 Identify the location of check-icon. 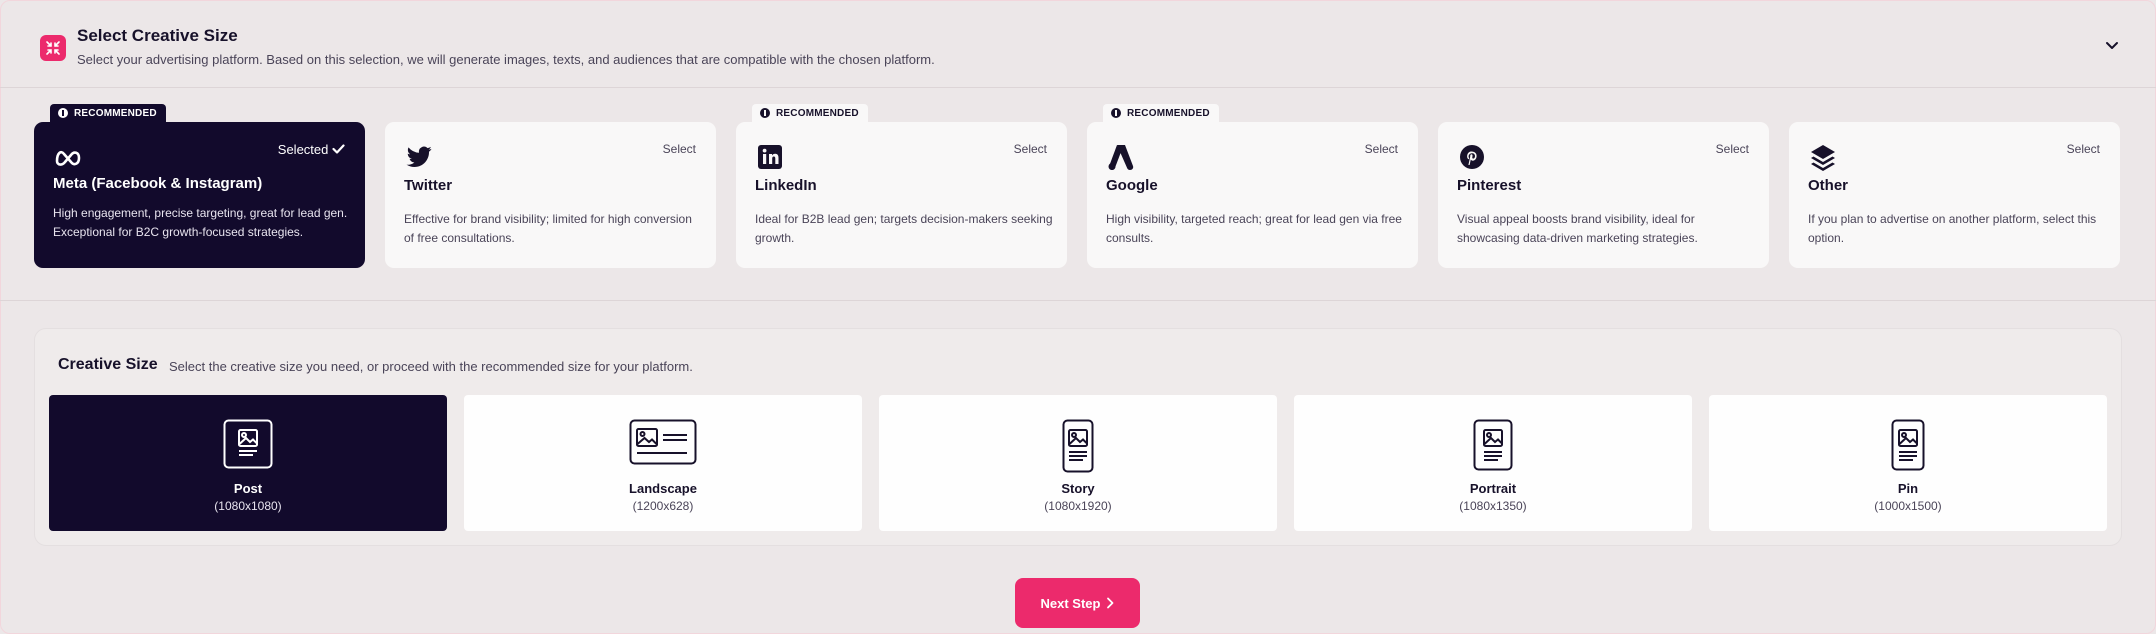
(338, 149).